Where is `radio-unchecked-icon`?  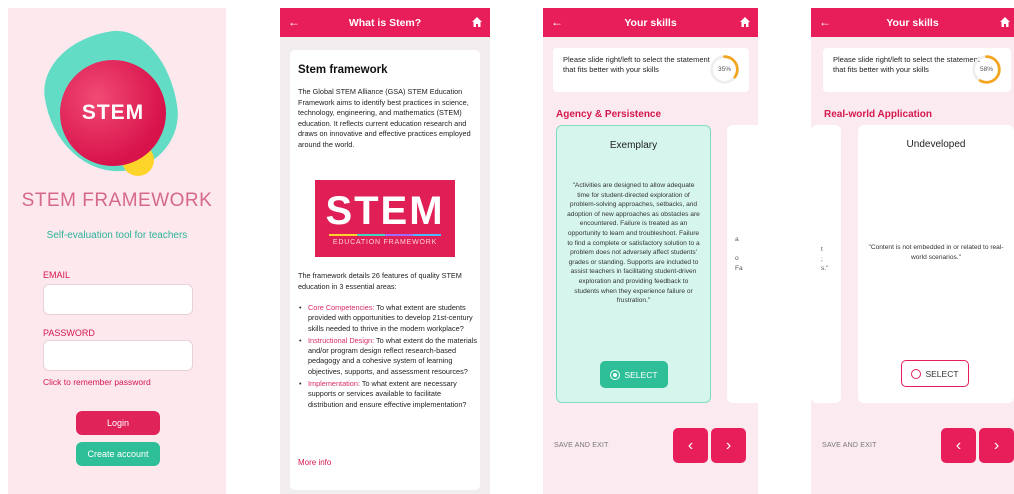
radio-unchecked-icon is located at coordinates (916, 373).